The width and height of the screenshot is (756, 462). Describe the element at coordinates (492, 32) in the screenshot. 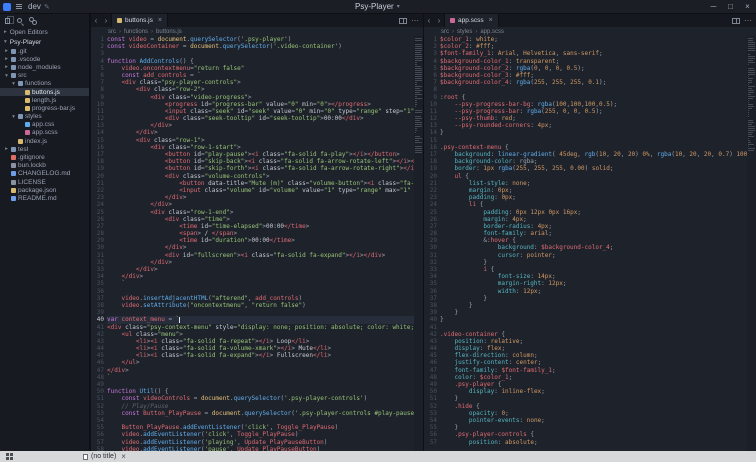

I see `breadcrumb-item: app.scss` at that location.